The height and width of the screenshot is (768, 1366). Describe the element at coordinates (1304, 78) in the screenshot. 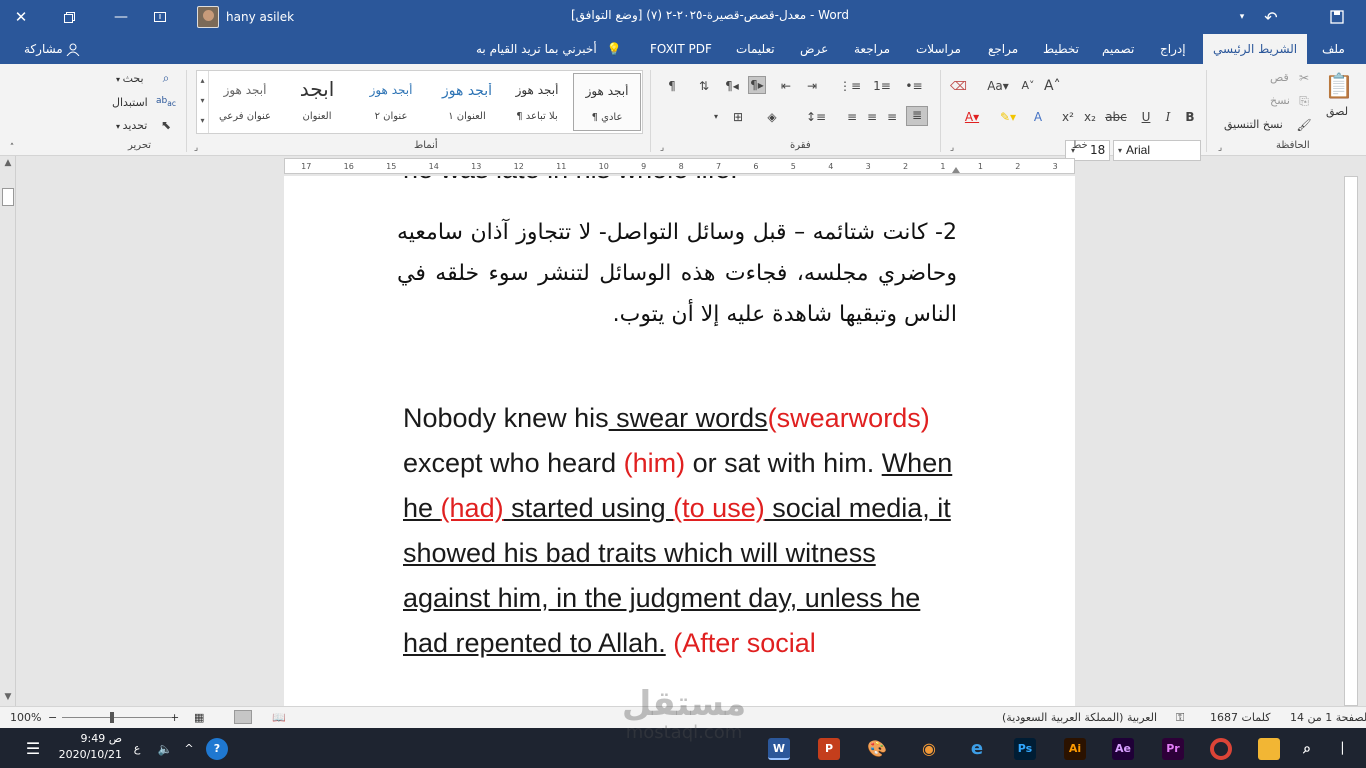

I see `scissors-icon: ✂` at that location.